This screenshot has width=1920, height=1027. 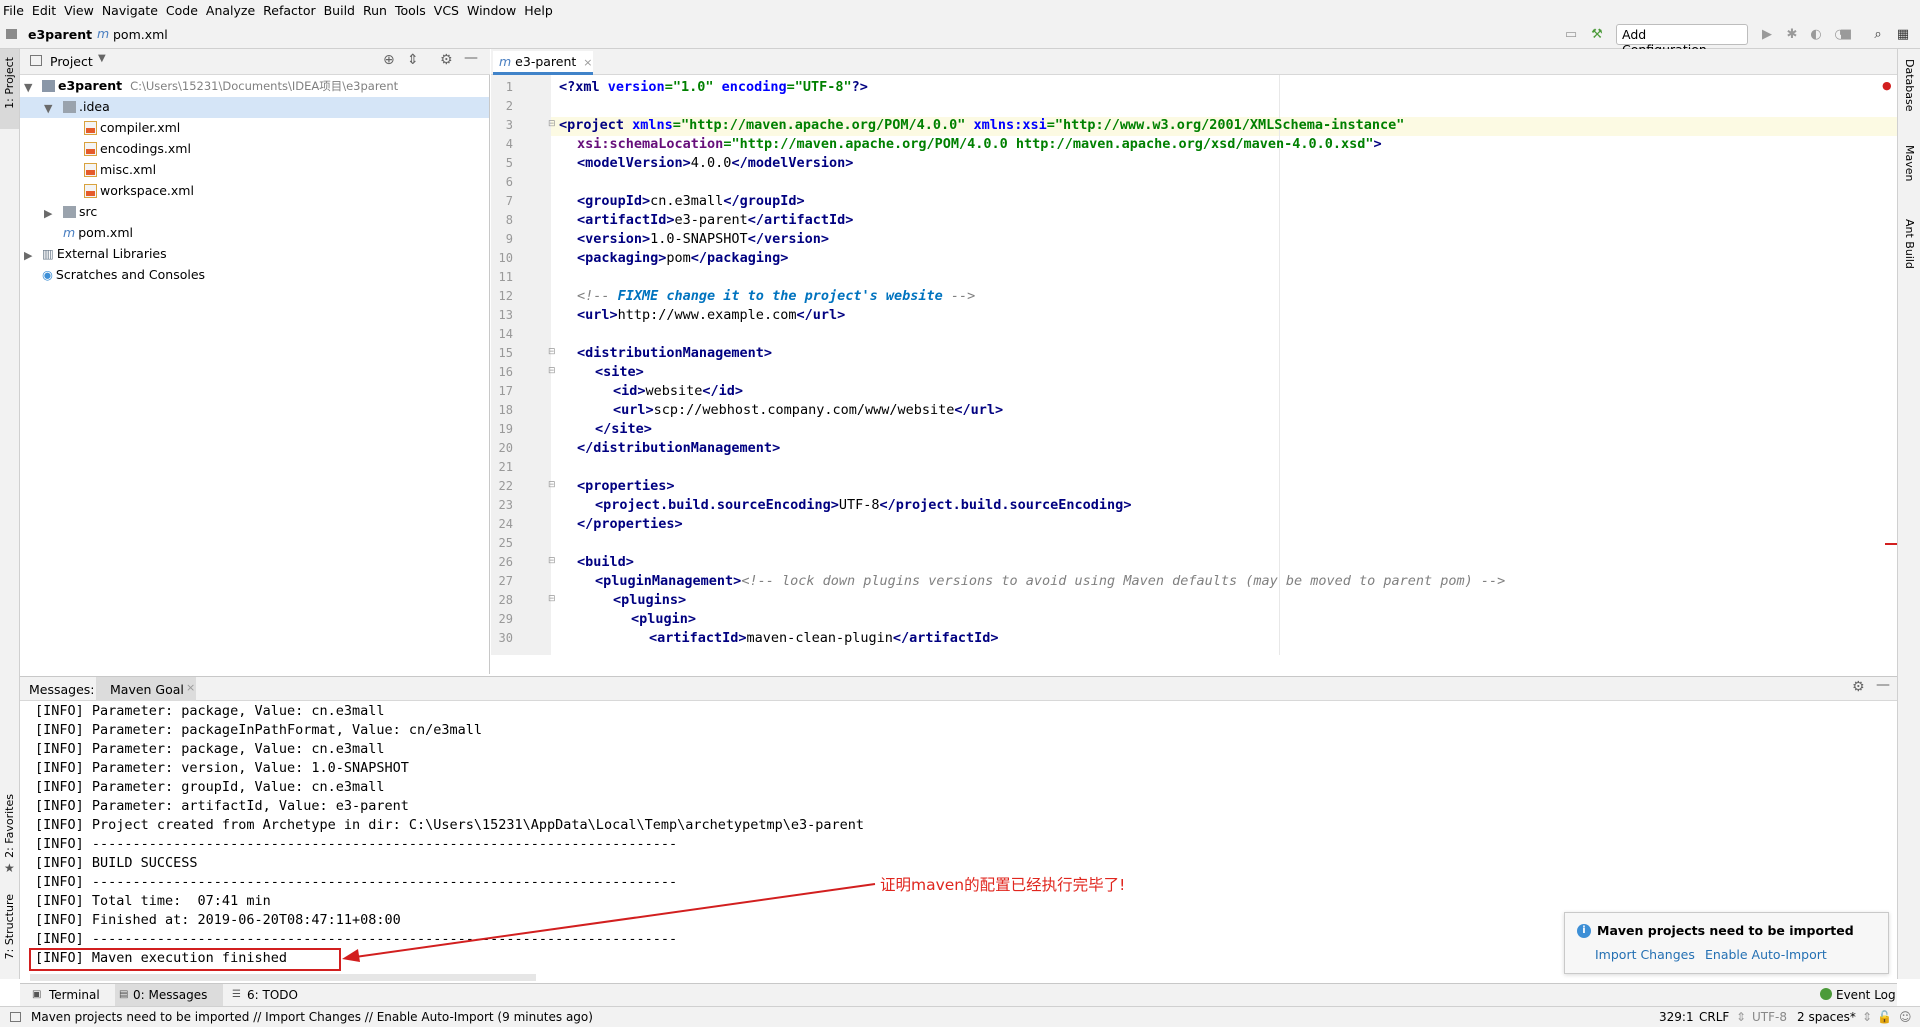 I want to click on line-number: 28, so click(x=505, y=600).